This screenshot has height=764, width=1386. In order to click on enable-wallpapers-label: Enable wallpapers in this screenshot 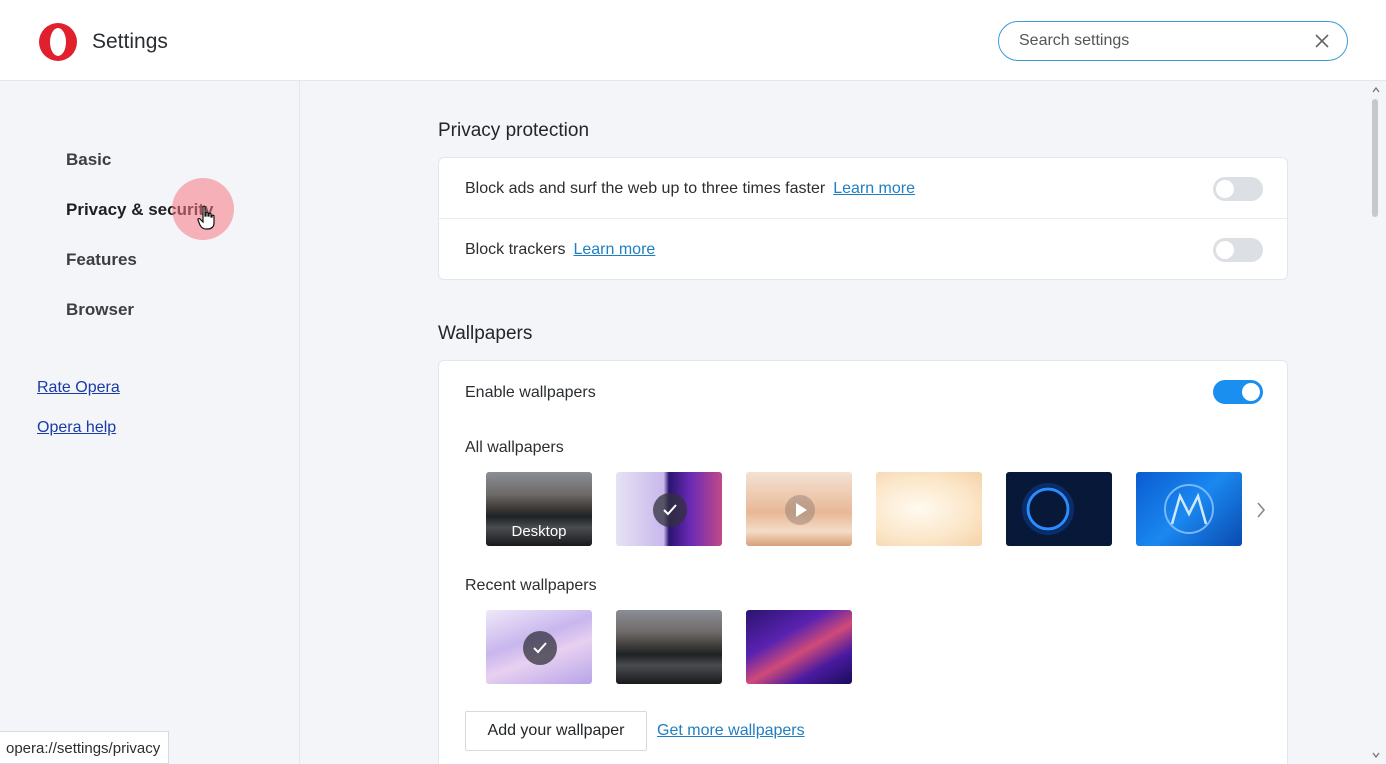, I will do `click(530, 392)`.